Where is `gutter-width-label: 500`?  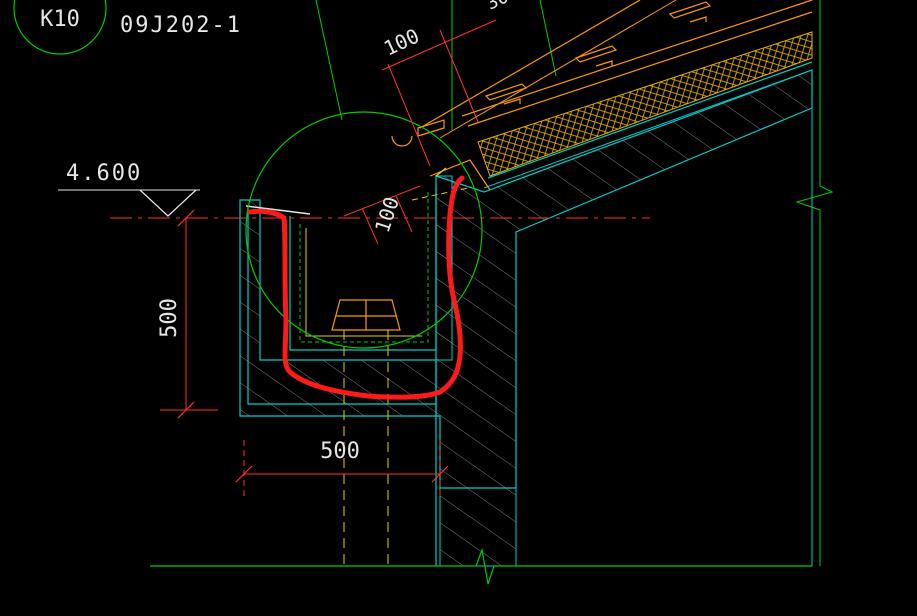
gutter-width-label: 500 is located at coordinates (340, 451).